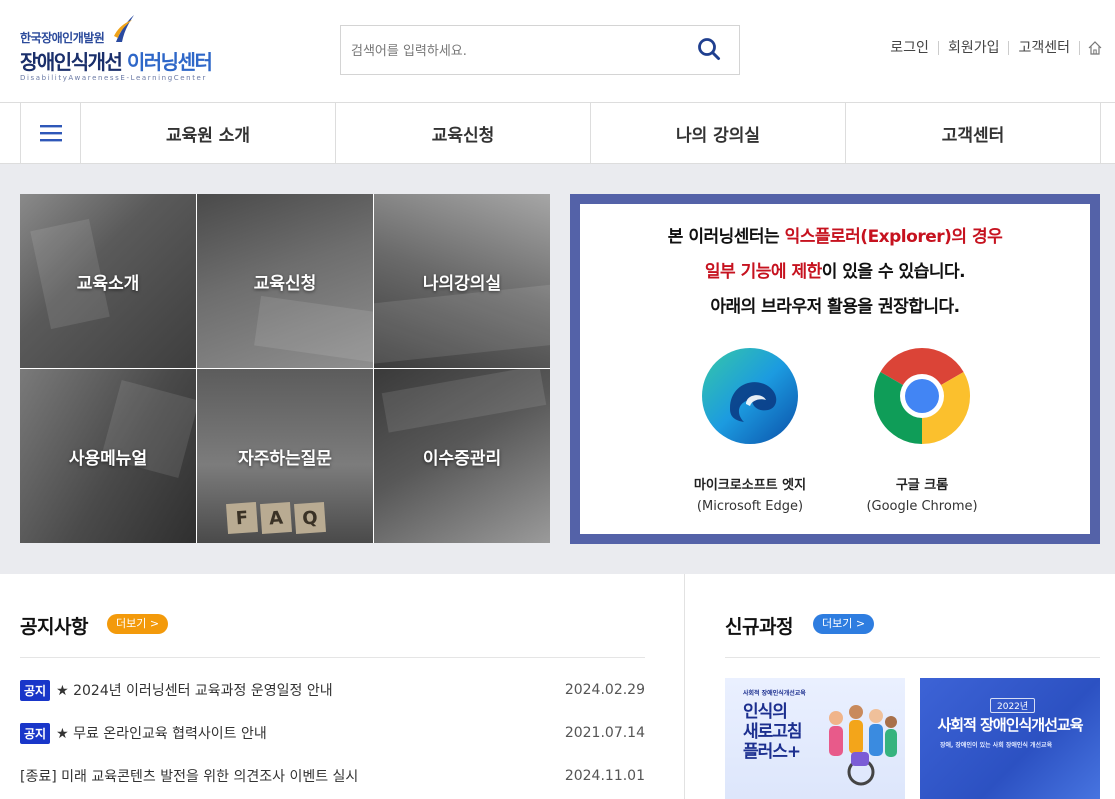 The width and height of the screenshot is (1115, 799). What do you see at coordinates (718, 133) in the screenshot?
I see `nav-item-my-classroom: 나의 강의실` at bounding box center [718, 133].